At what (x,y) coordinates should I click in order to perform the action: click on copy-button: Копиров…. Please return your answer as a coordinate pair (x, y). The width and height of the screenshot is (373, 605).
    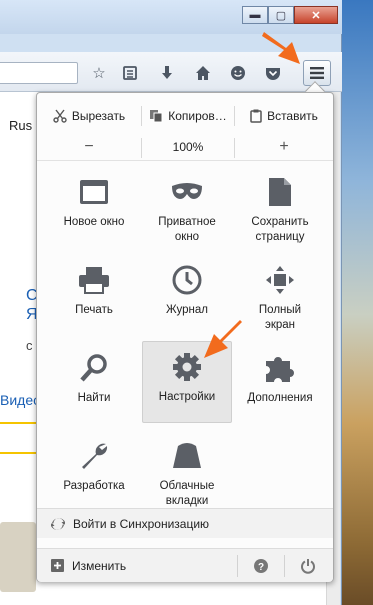
    Looking at the image, I should click on (188, 116).